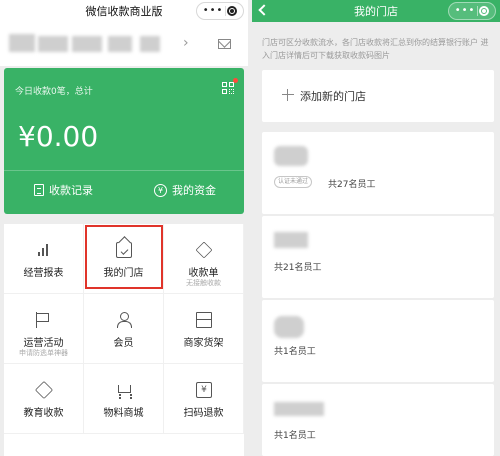 This screenshot has width=500, height=456. Describe the element at coordinates (71, 190) in the screenshot. I see `income-records-label: 收款记录` at that location.